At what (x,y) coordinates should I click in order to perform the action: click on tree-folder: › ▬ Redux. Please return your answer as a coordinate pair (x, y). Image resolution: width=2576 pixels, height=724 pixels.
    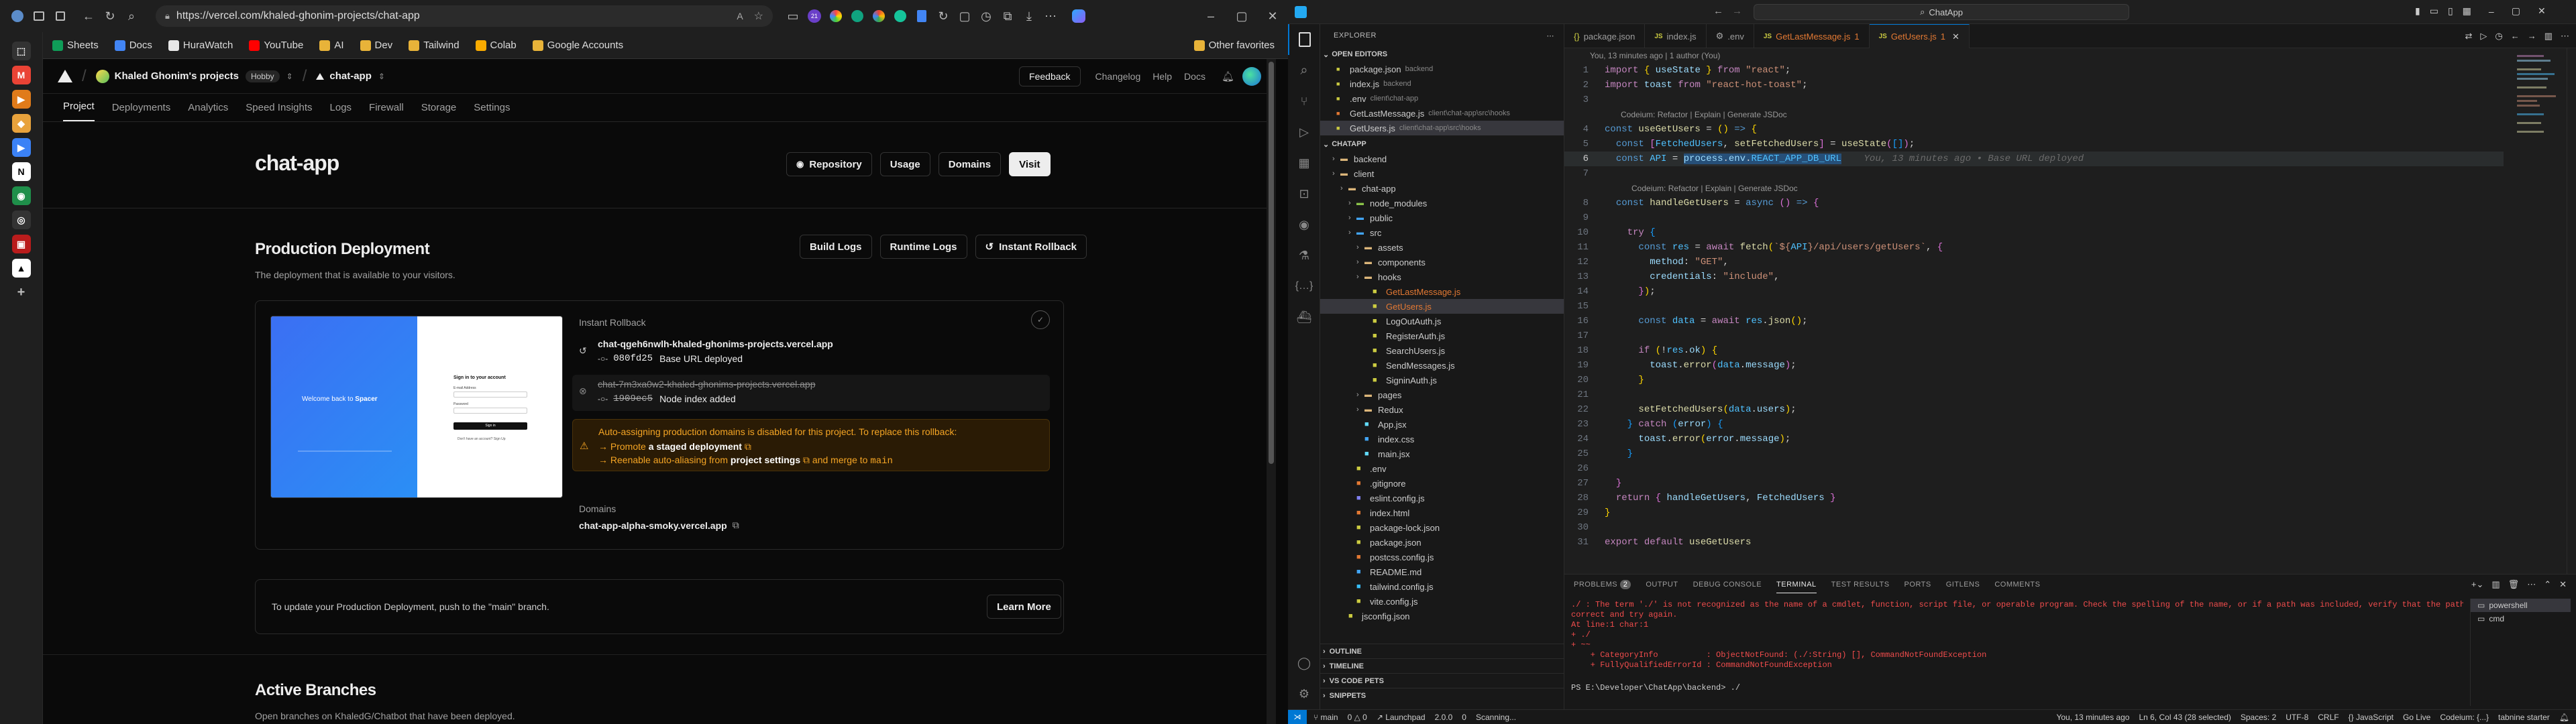
    Looking at the image, I should click on (1442, 409).